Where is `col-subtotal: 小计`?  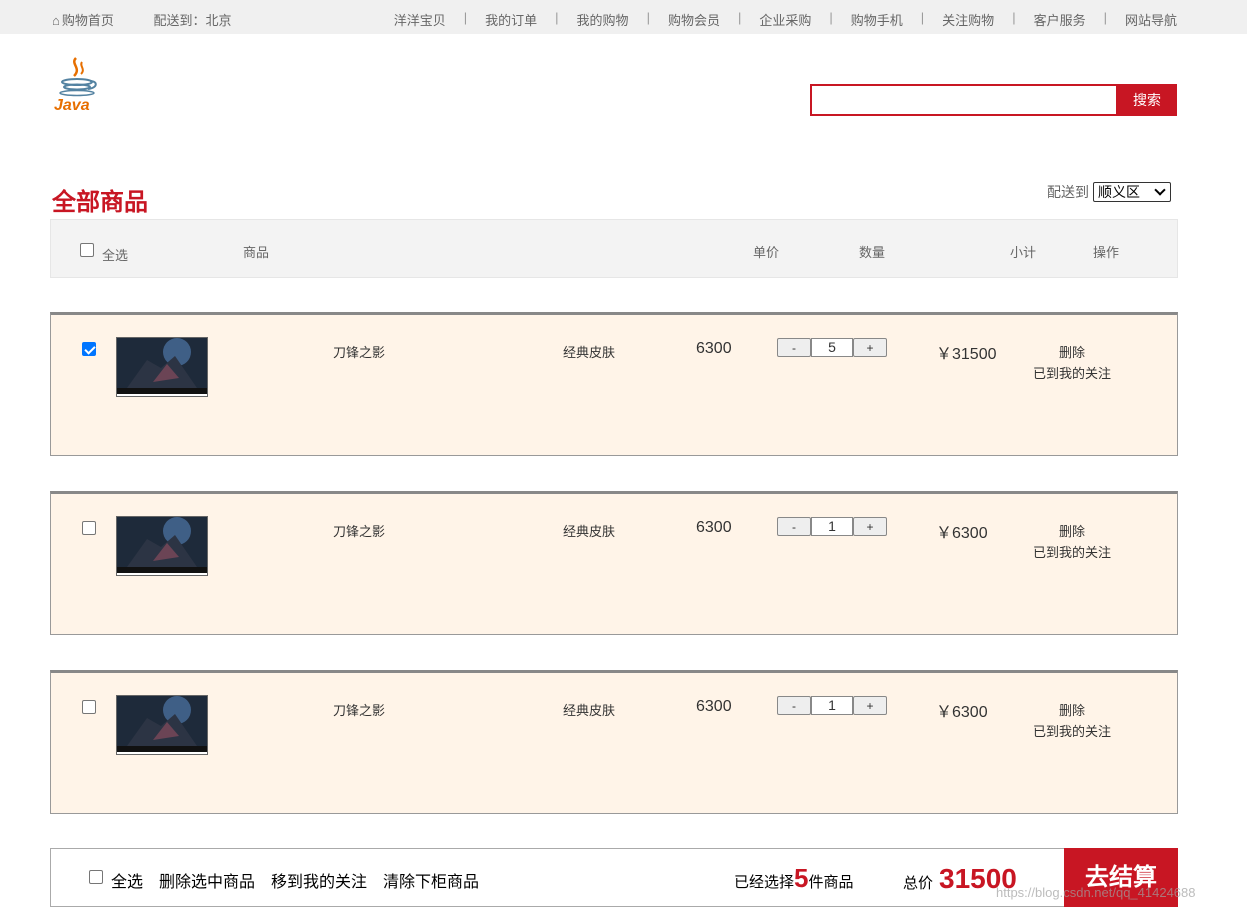
col-subtotal: 小计 is located at coordinates (1023, 252).